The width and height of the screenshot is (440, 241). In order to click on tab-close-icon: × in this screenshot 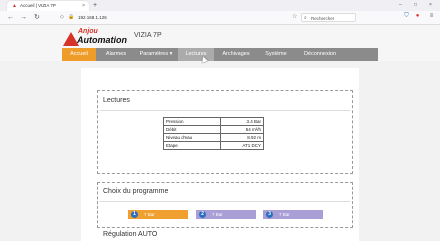, I will do `click(83, 6)`.